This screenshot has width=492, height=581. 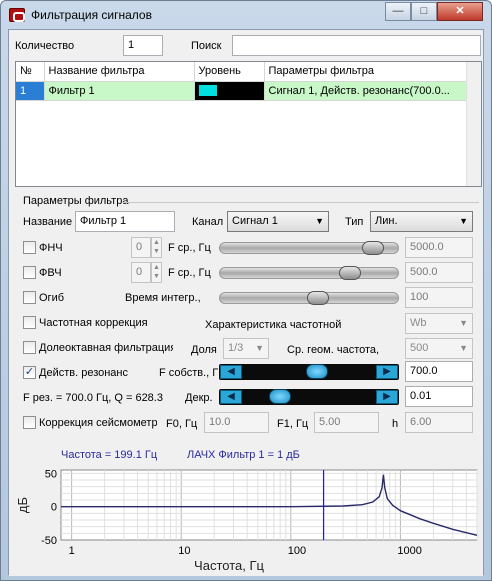 I want to click on geomean-select: 500 ▼, so click(x=439, y=348).